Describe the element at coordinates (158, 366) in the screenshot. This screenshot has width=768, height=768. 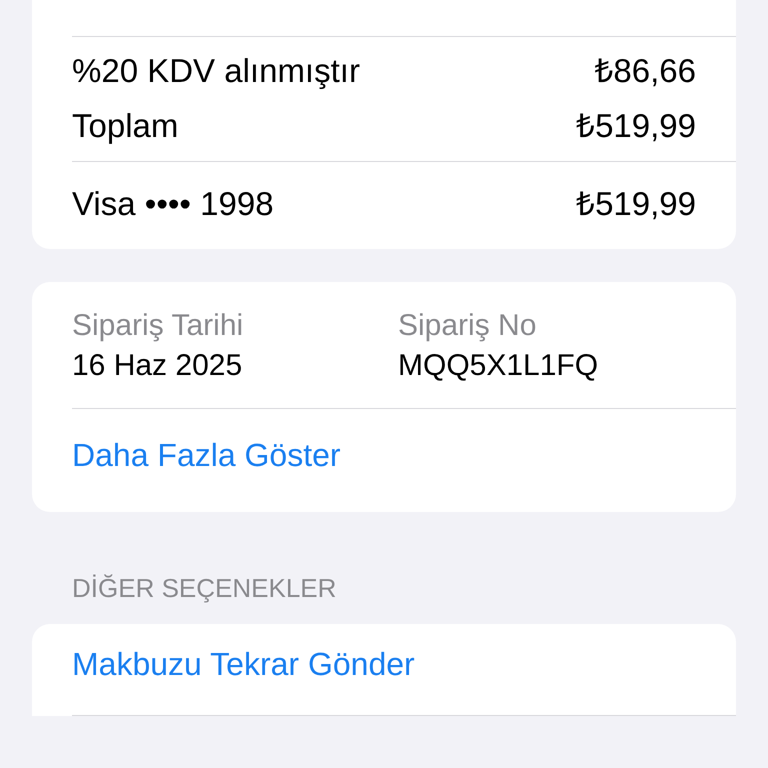
I see `field-value: 16 Haz 2025` at that location.